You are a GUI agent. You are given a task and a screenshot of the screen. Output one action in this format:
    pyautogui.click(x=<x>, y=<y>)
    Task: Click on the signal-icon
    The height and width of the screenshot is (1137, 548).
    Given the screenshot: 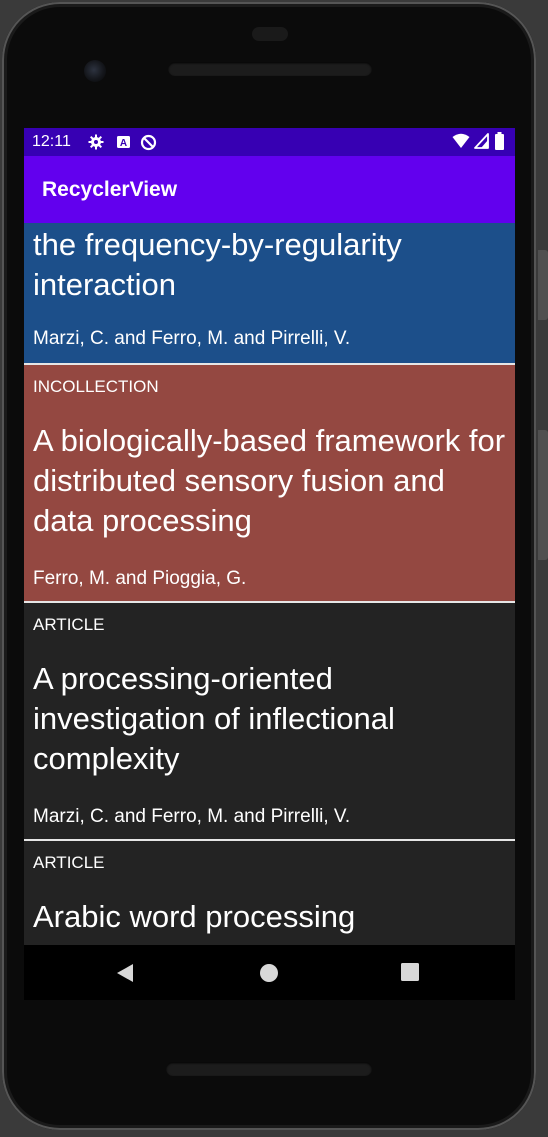 What is the action you would take?
    pyautogui.click(x=481, y=143)
    